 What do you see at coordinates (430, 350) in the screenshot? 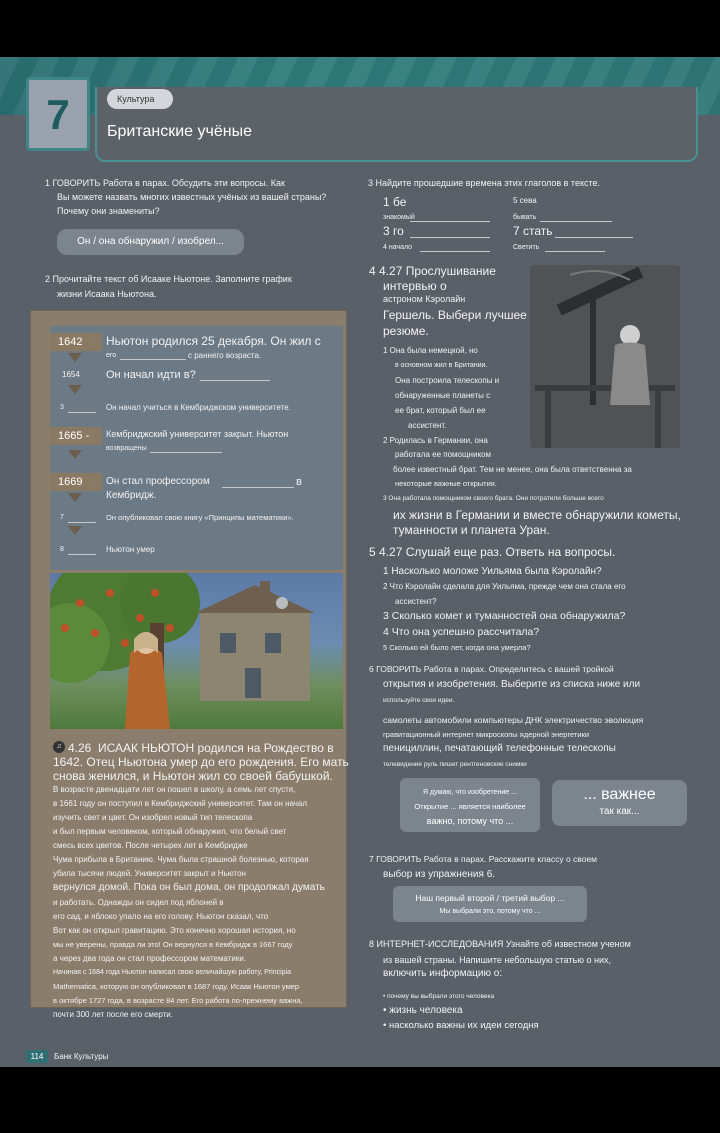
I see `ex4-option: 1 Она была немецкой, но` at bounding box center [430, 350].